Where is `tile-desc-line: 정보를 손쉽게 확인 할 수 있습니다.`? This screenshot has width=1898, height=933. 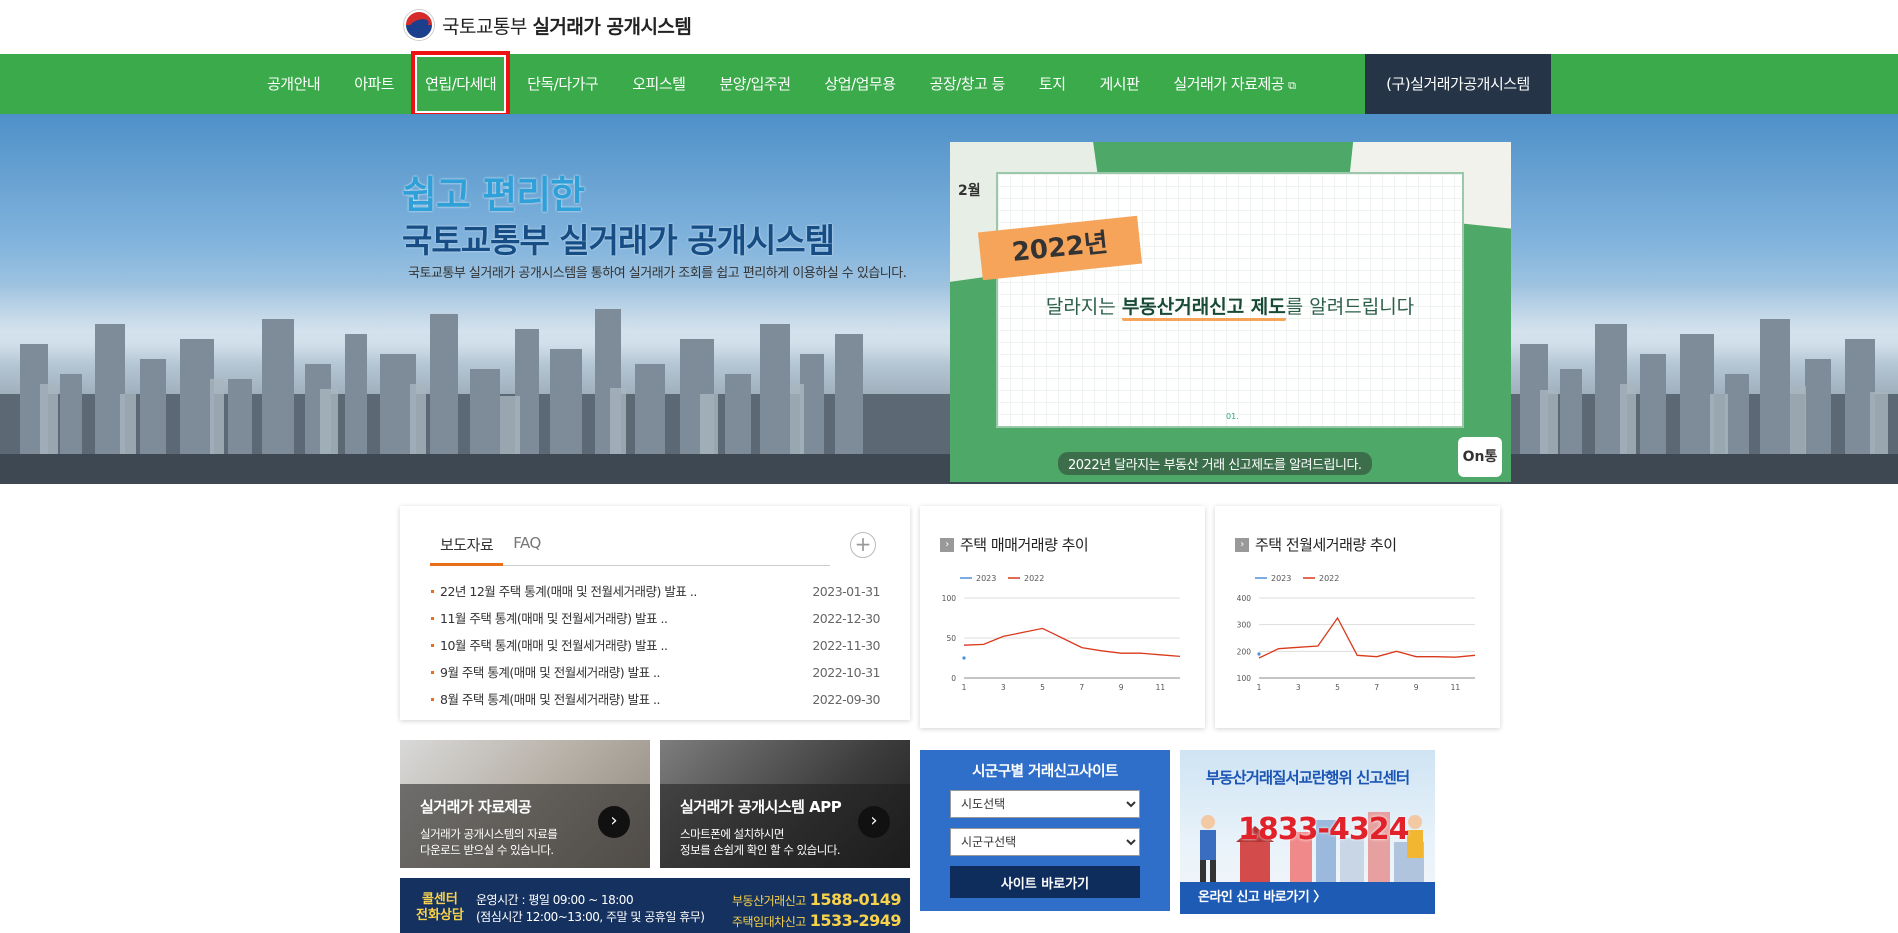 tile-desc-line: 정보를 손쉽게 확인 할 수 있습니다. is located at coordinates (760, 850).